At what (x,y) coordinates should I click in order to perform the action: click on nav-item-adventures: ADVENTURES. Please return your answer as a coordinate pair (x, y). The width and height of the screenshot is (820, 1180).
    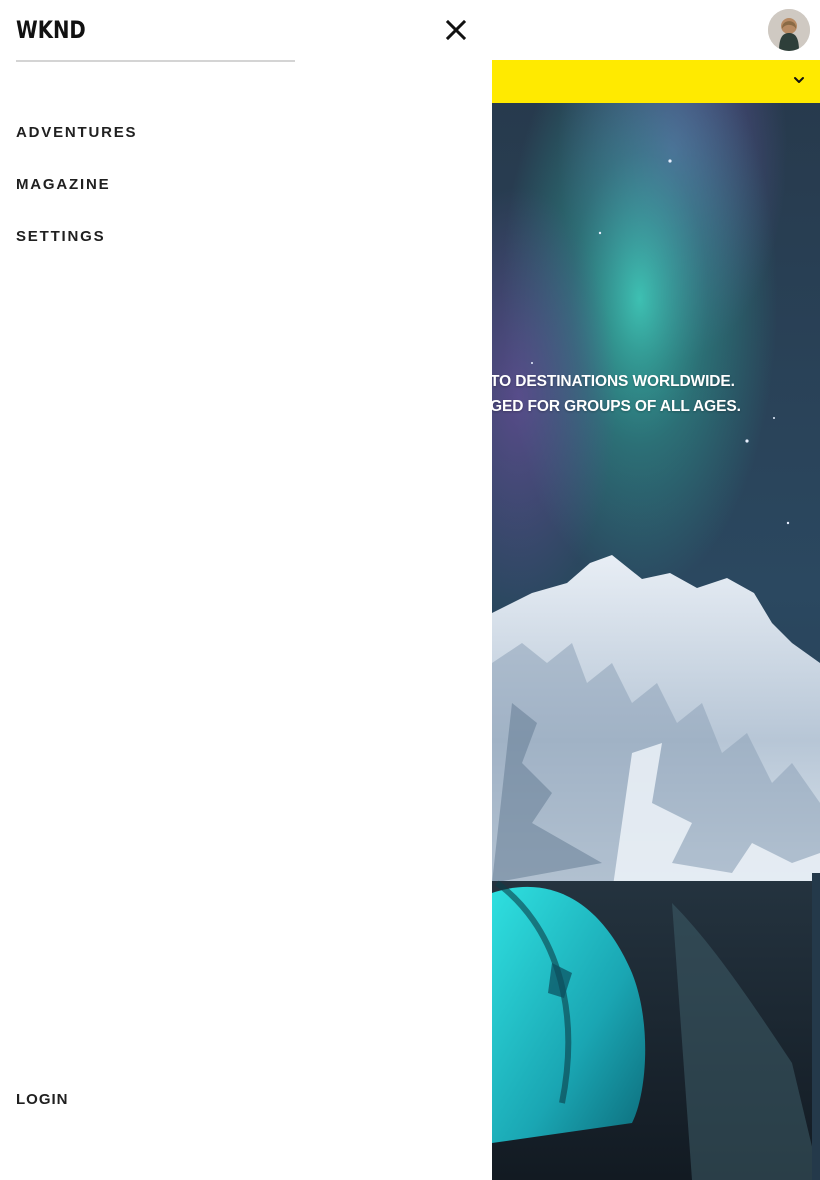
    Looking at the image, I should click on (76, 146).